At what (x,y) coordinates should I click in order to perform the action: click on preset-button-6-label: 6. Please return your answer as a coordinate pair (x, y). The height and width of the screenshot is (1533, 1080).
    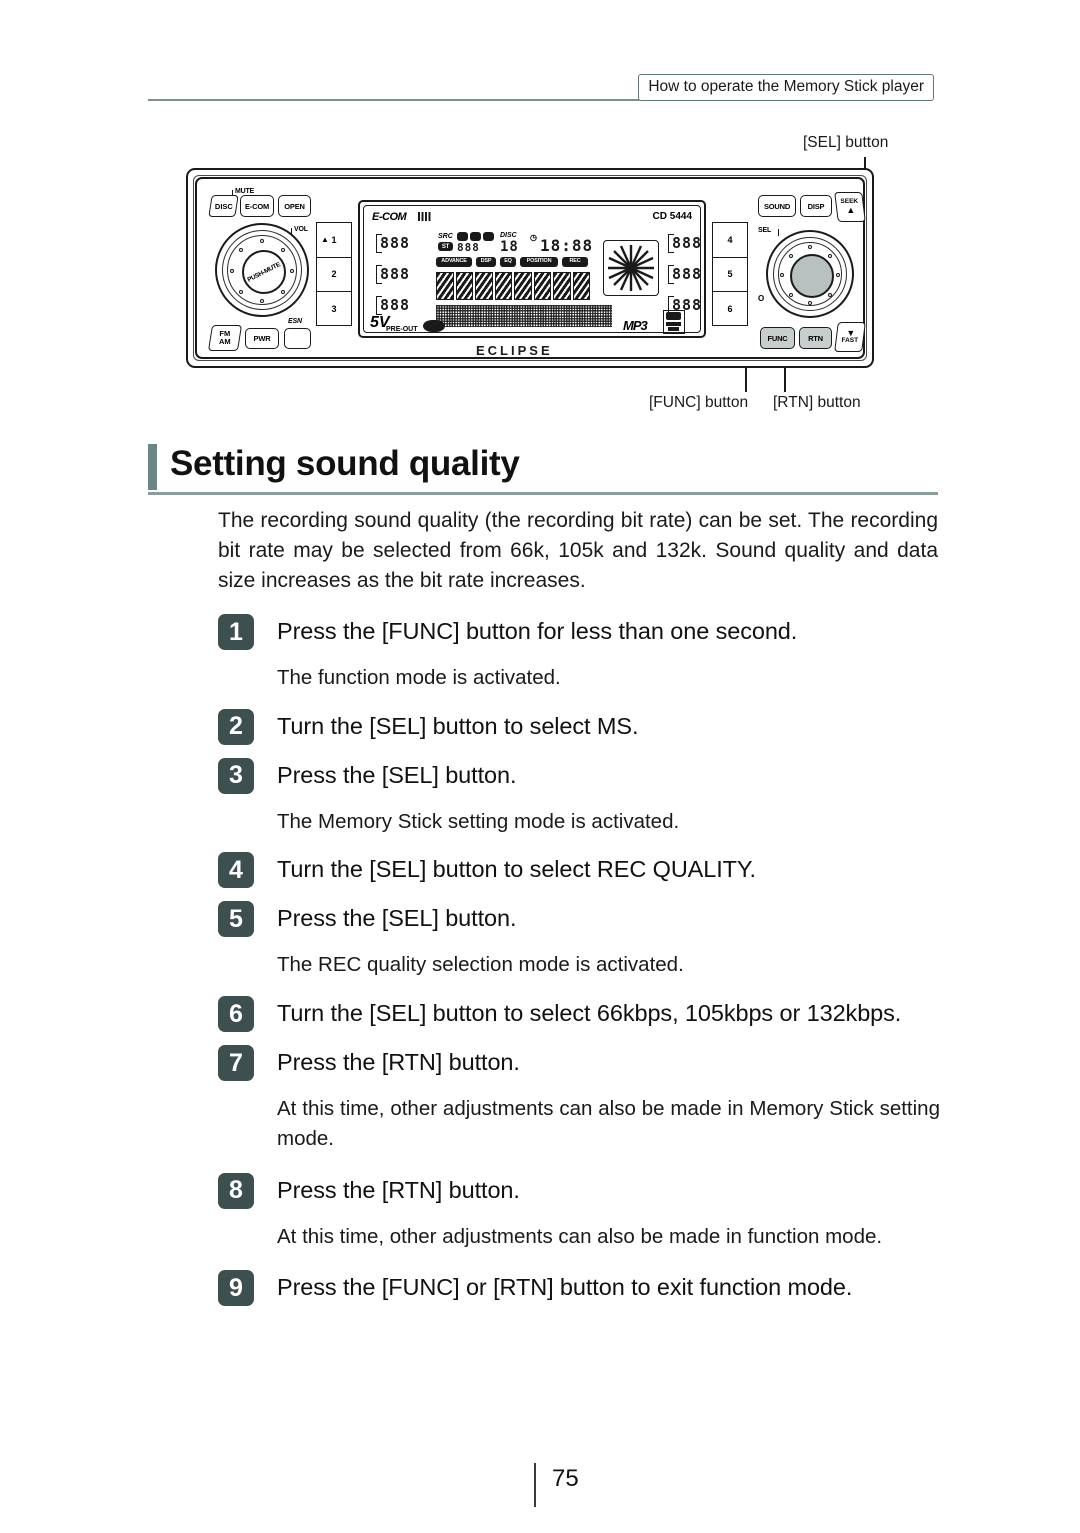
    Looking at the image, I should click on (730, 309).